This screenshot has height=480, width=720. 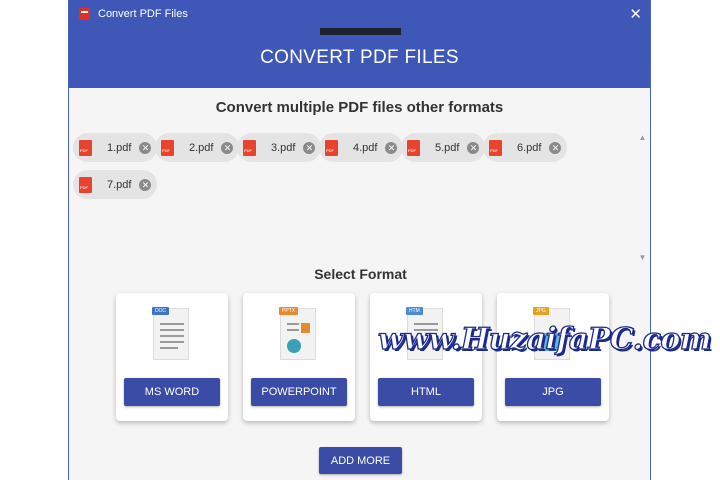 I want to click on file-chip: 7.pdf ✕, so click(x=115, y=184).